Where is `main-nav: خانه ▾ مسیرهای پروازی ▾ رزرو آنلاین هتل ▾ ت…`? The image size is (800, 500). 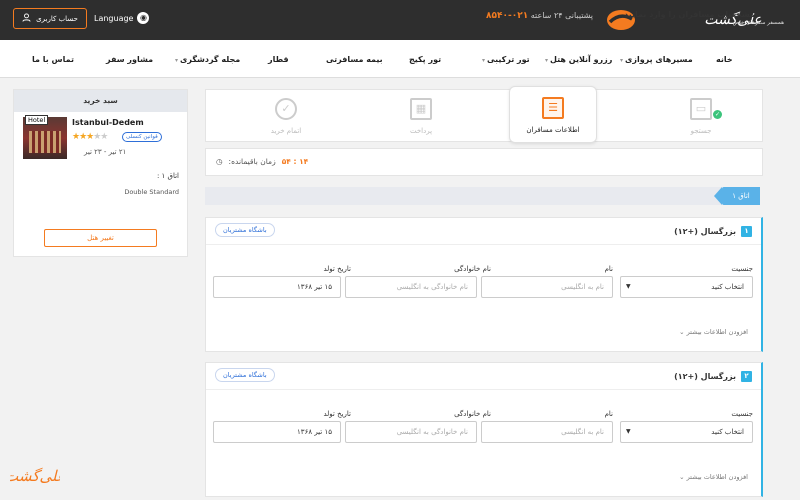 main-nav: خانه ▾ مسیرهای پروازی ▾ رزرو آنلاین هتل ▾ ت… is located at coordinates (400, 59).